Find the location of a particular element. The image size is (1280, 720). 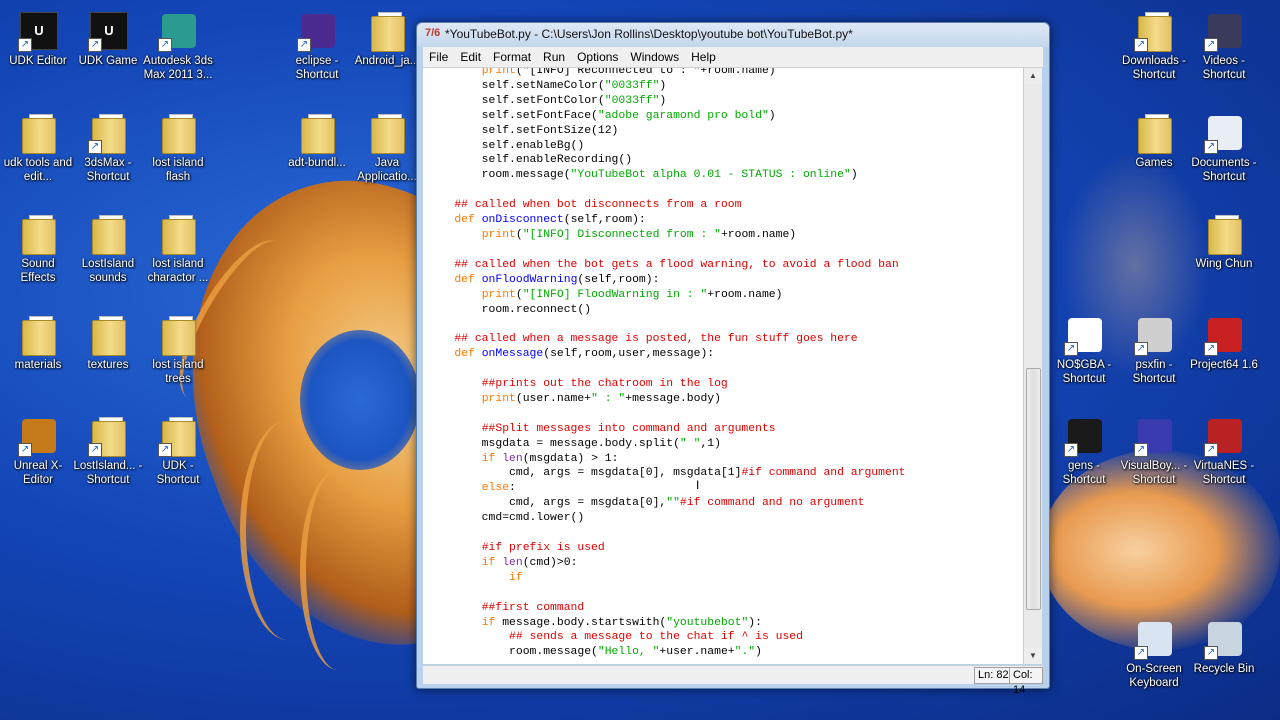

menu-options: Options is located at coordinates (597, 55).